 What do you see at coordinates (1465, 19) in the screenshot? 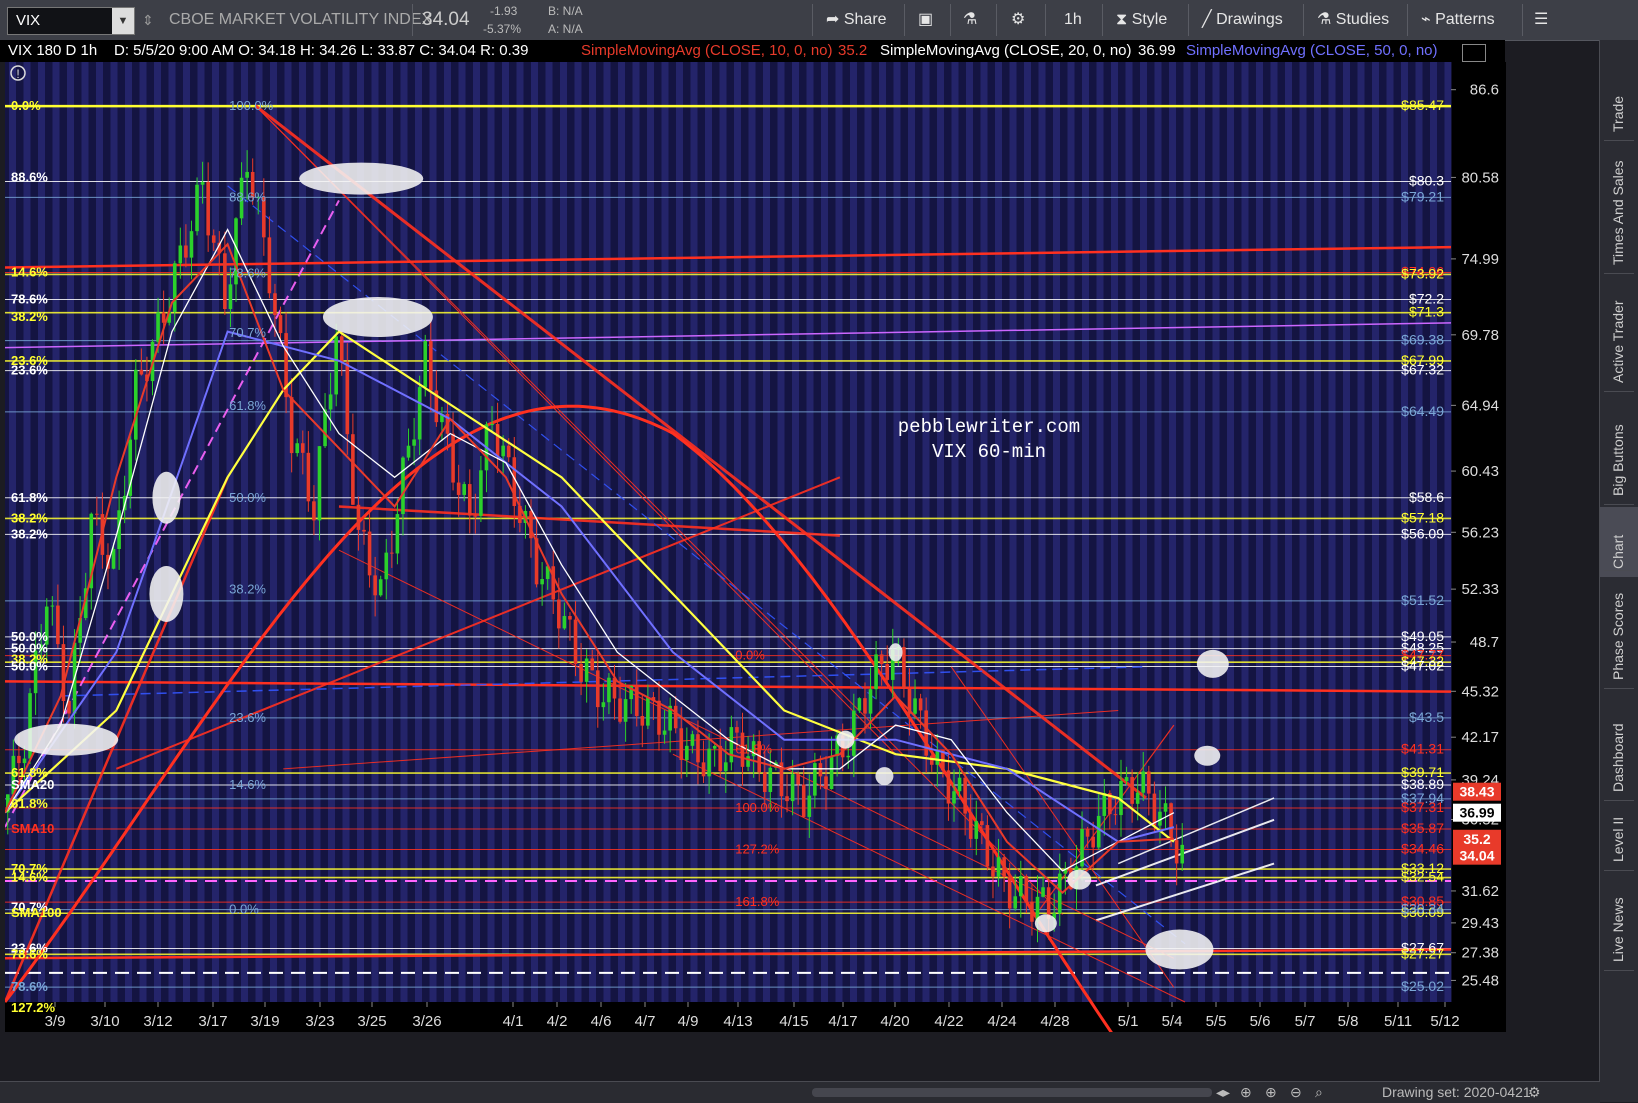
I see `patterns-label: Patterns` at bounding box center [1465, 19].